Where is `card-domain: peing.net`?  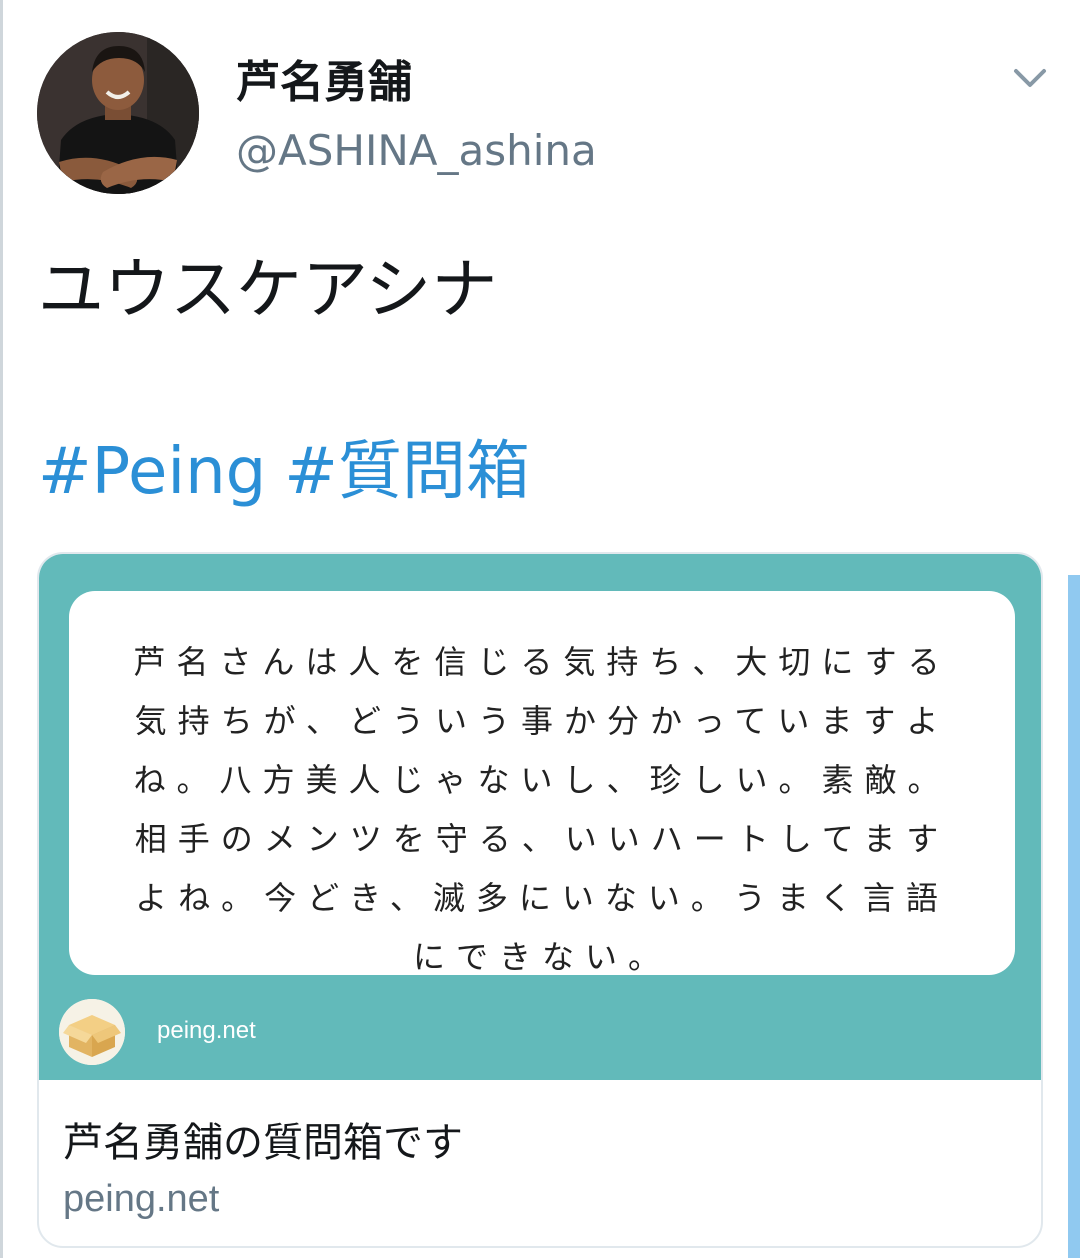
card-domain: peing.net is located at coordinates (141, 1199).